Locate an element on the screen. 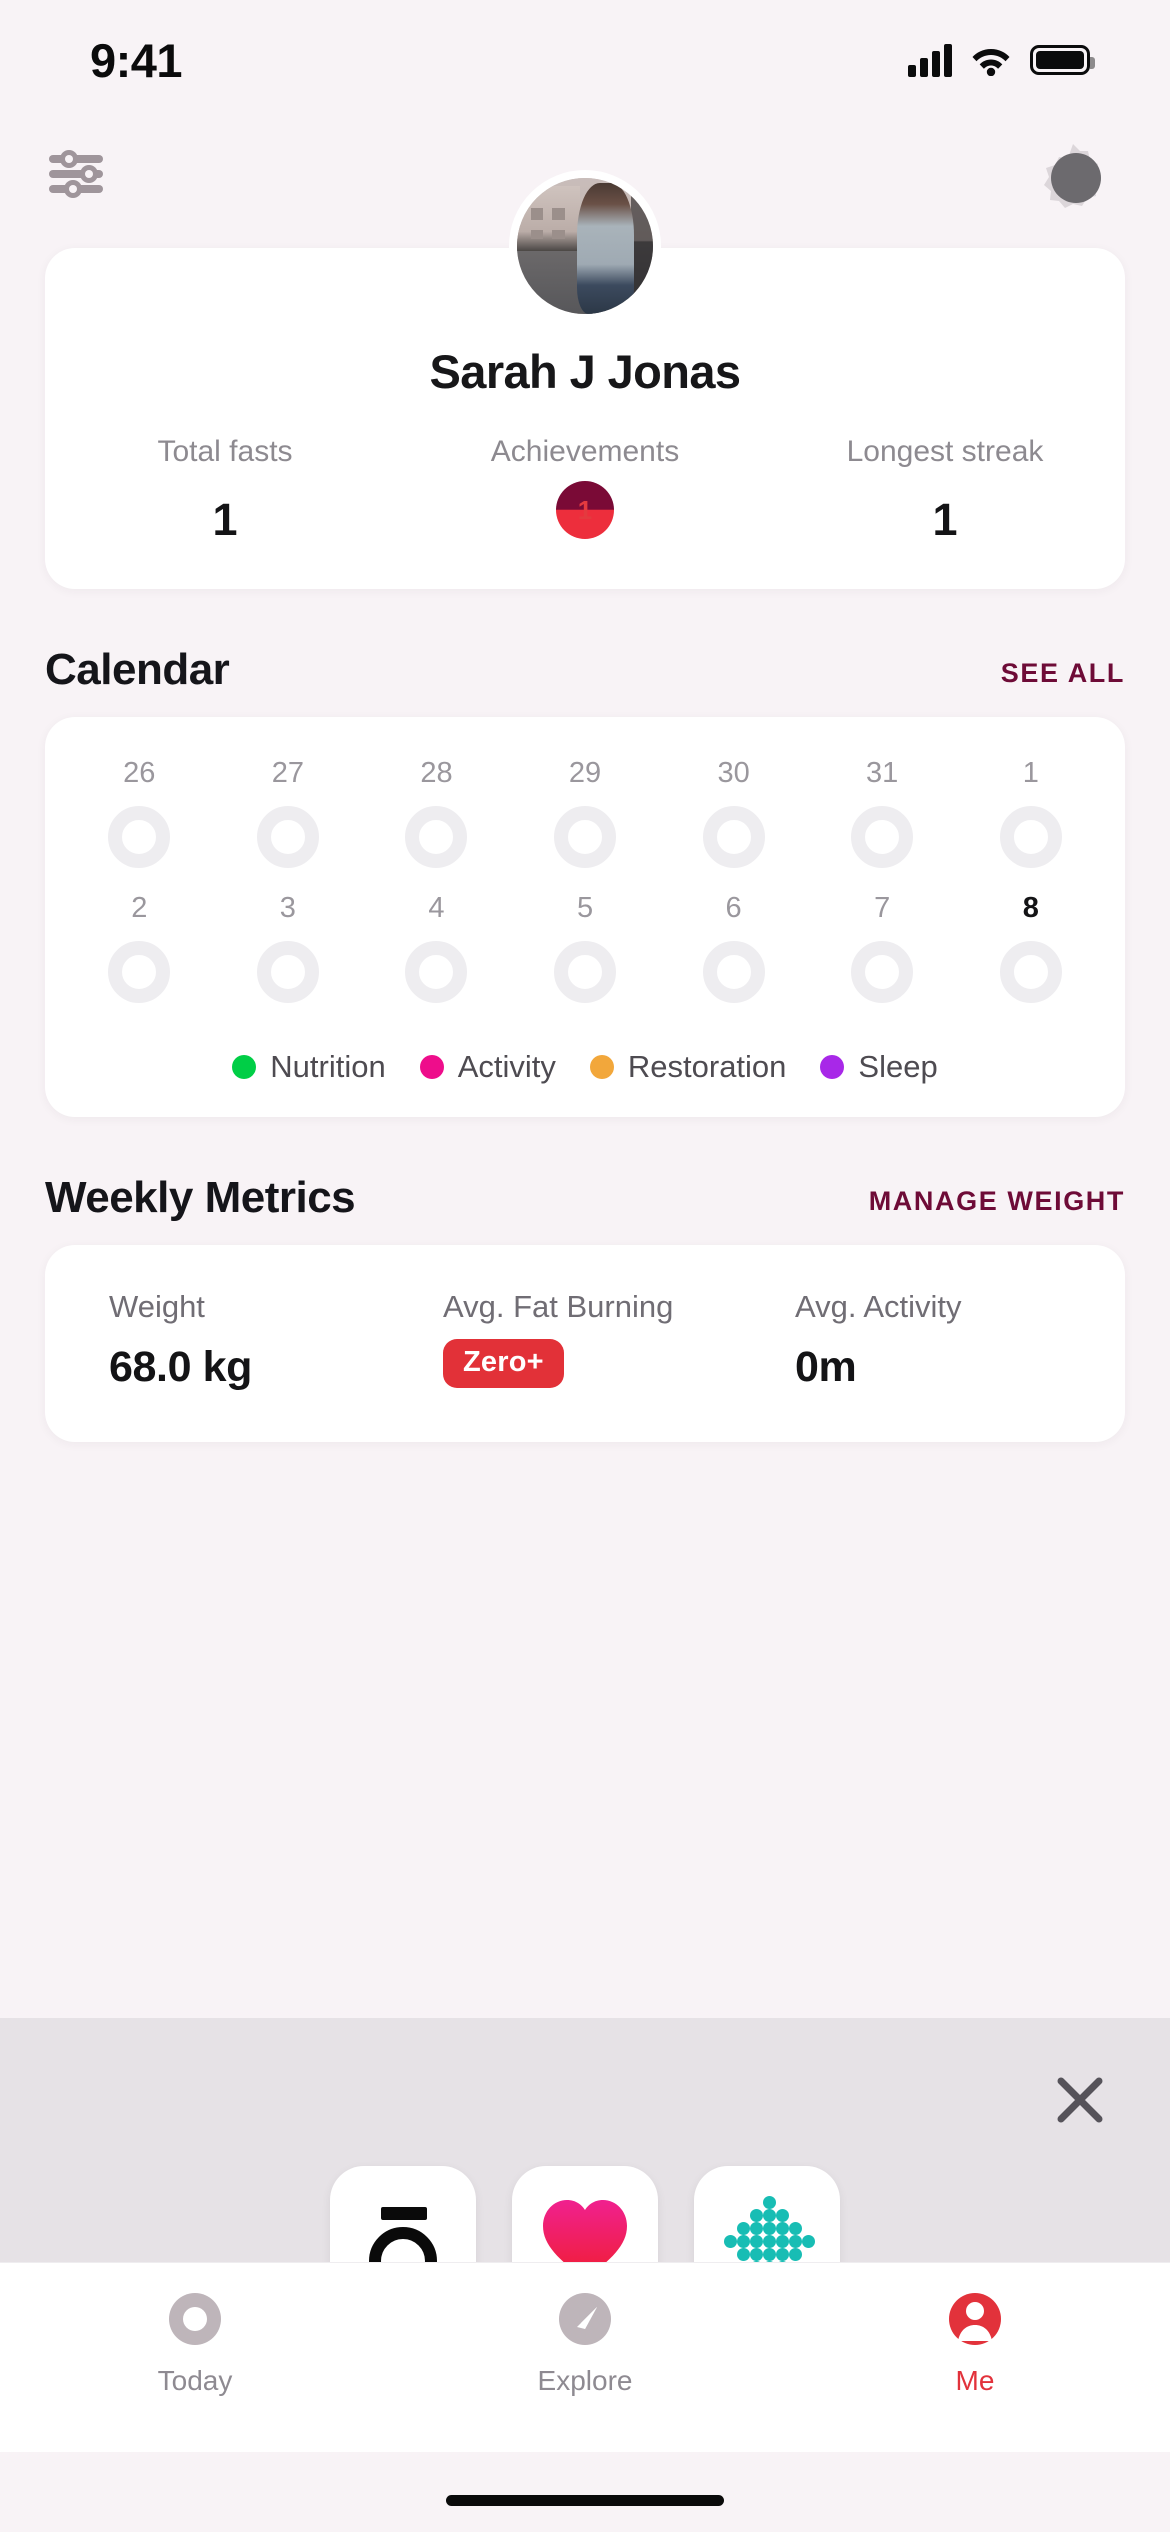 The width and height of the screenshot is (1170, 2532). metric-label: Avg. Activity is located at coordinates (878, 1306).